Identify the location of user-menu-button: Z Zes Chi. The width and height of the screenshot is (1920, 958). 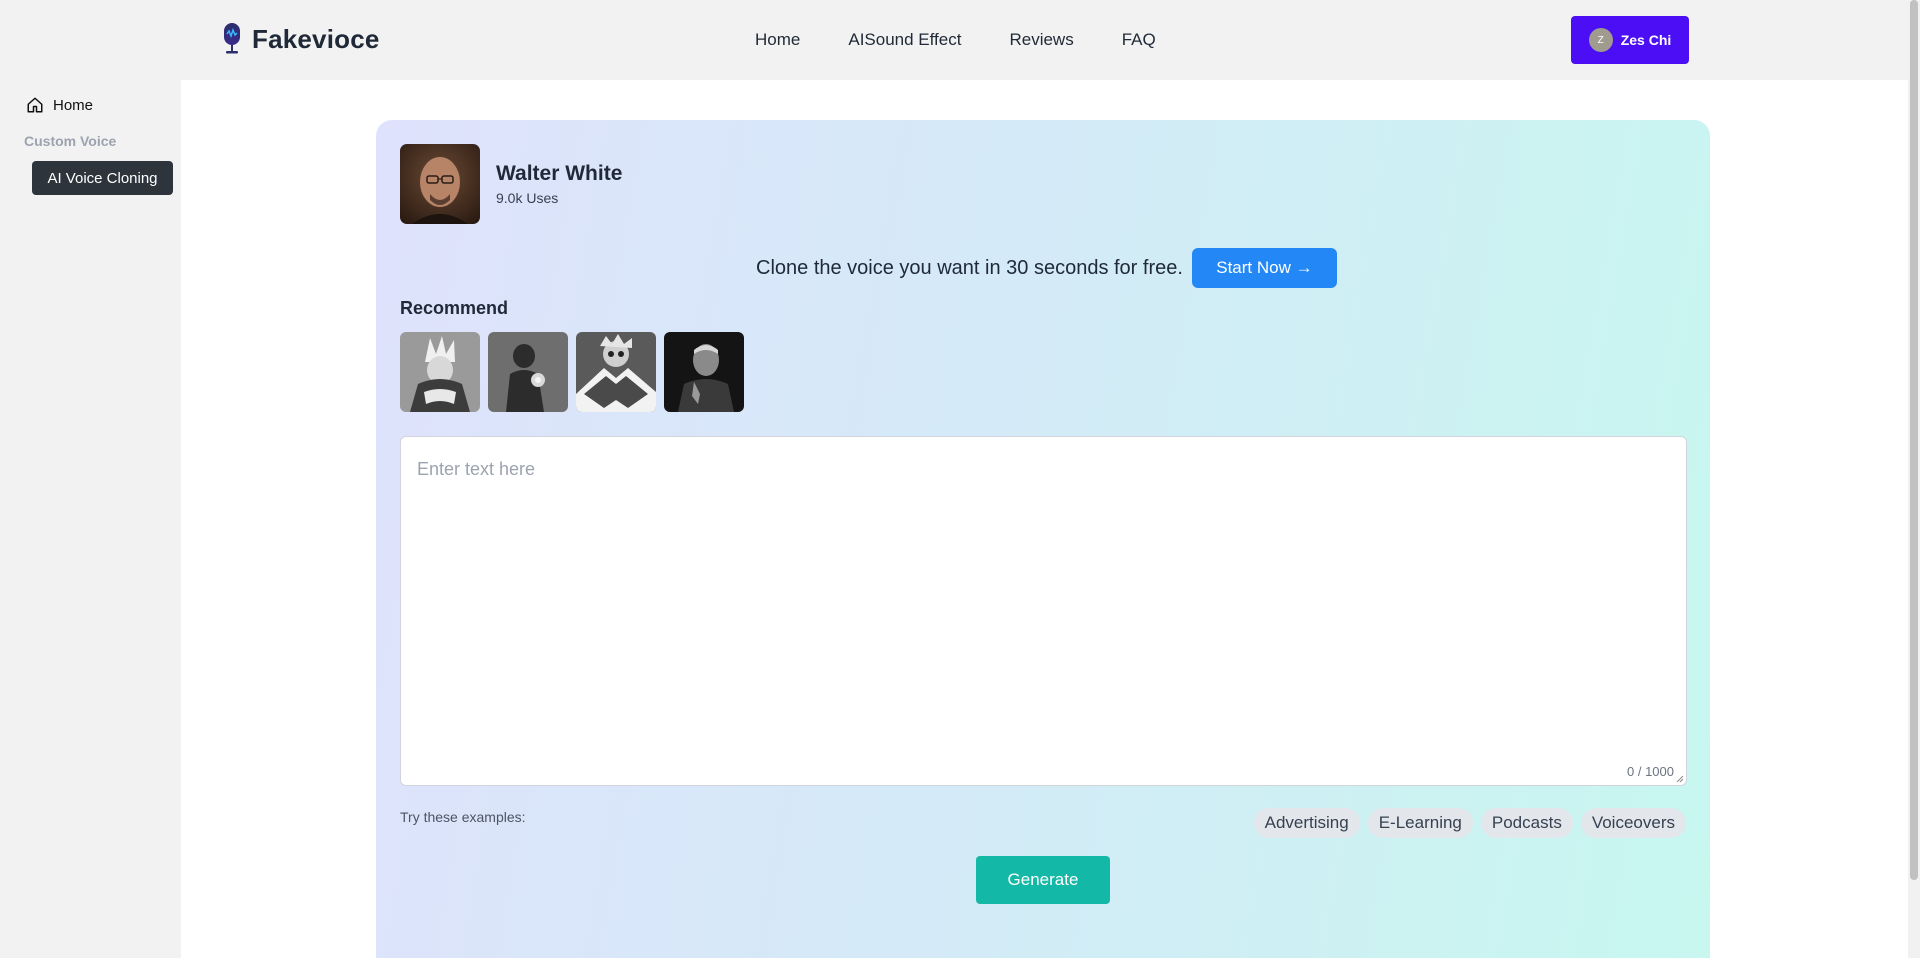
(1630, 40).